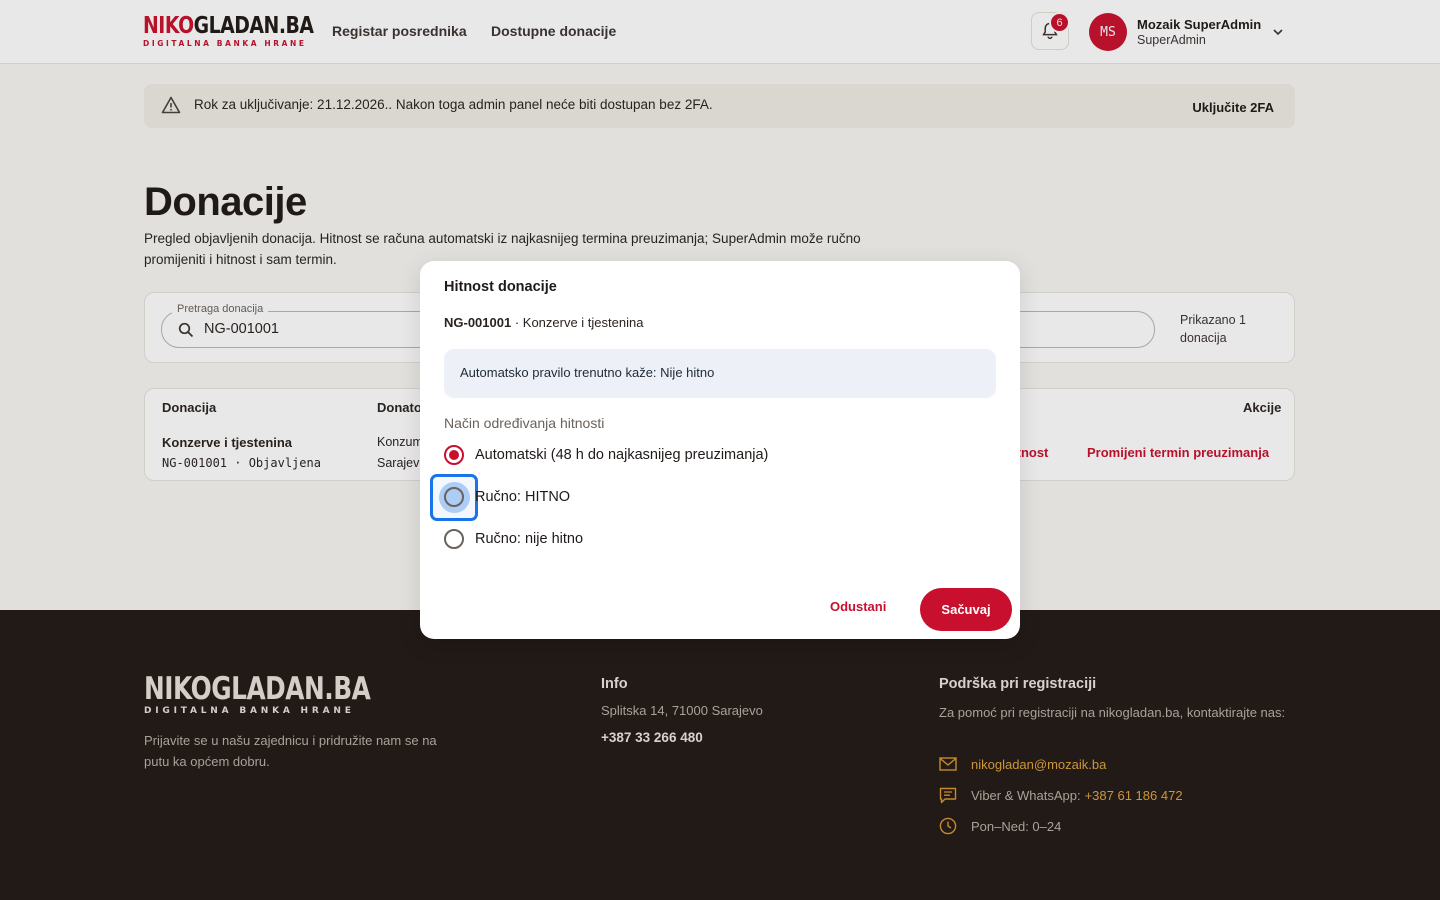  What do you see at coordinates (454, 497) in the screenshot?
I see `radio-manual-urgent` at bounding box center [454, 497].